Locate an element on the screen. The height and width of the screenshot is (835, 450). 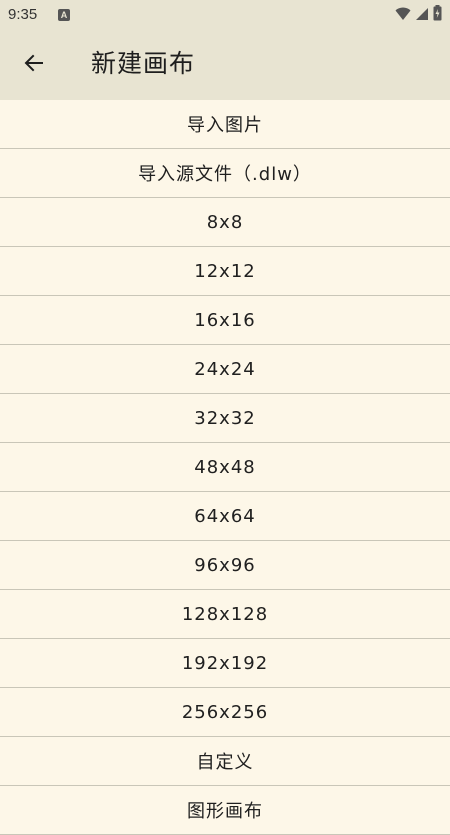
option-label: 16x16 is located at coordinates (225, 320).